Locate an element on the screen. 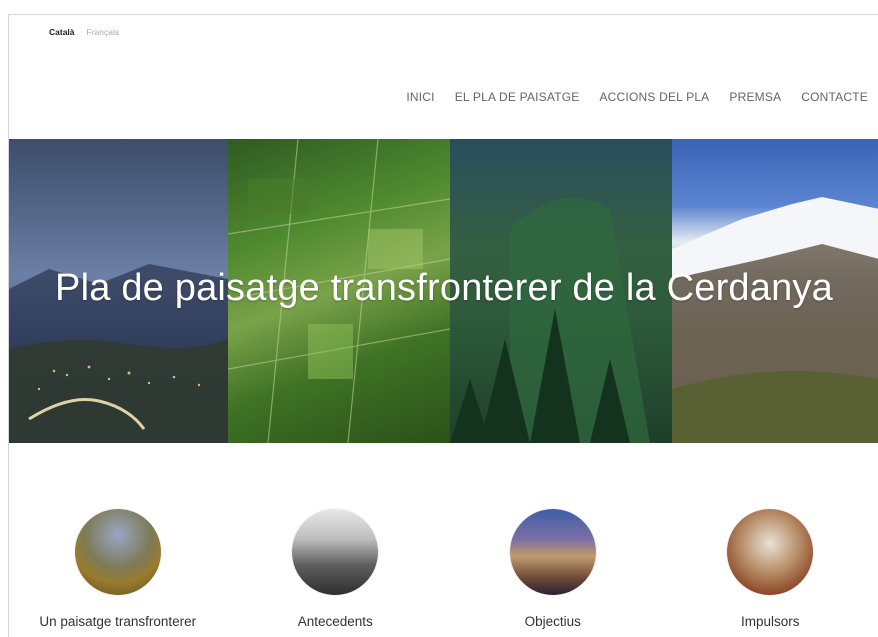 The image size is (878, 637). card-objectius: Objectius is located at coordinates (553, 569).